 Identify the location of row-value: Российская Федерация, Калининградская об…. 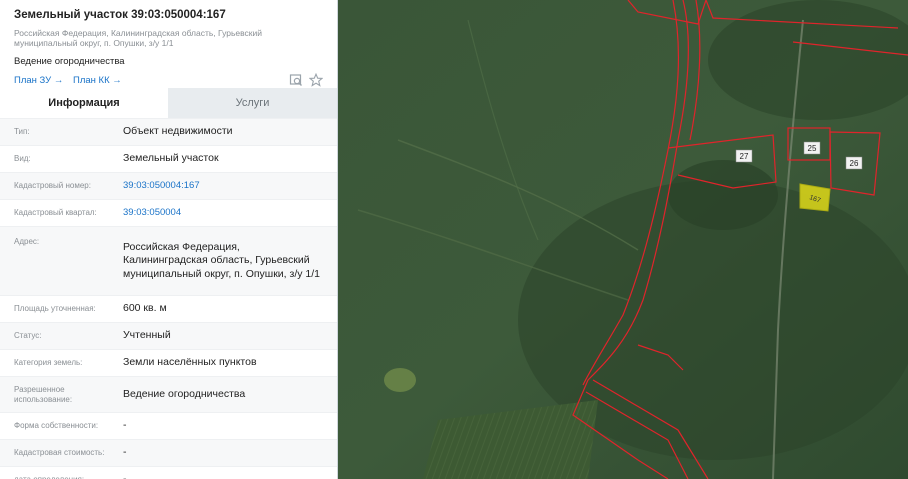
(222, 260).